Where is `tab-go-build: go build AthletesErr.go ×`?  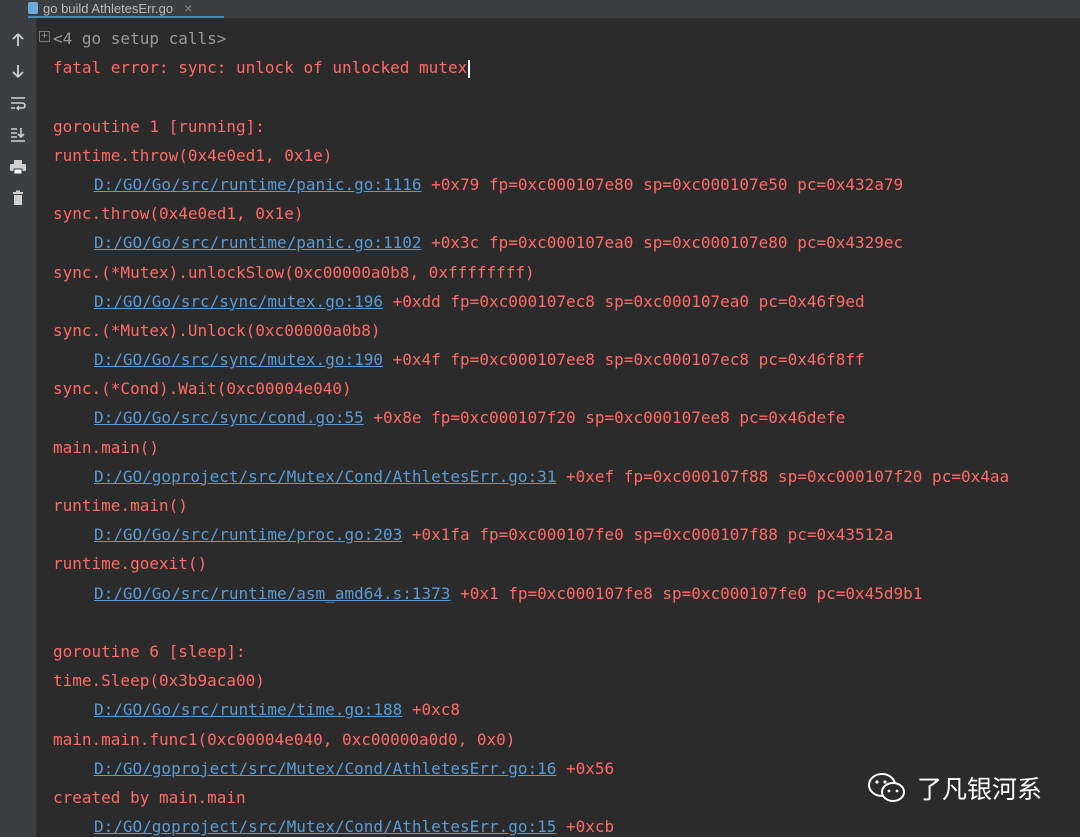 tab-go-build: go build AthletesErr.go × is located at coordinates (126, 9).